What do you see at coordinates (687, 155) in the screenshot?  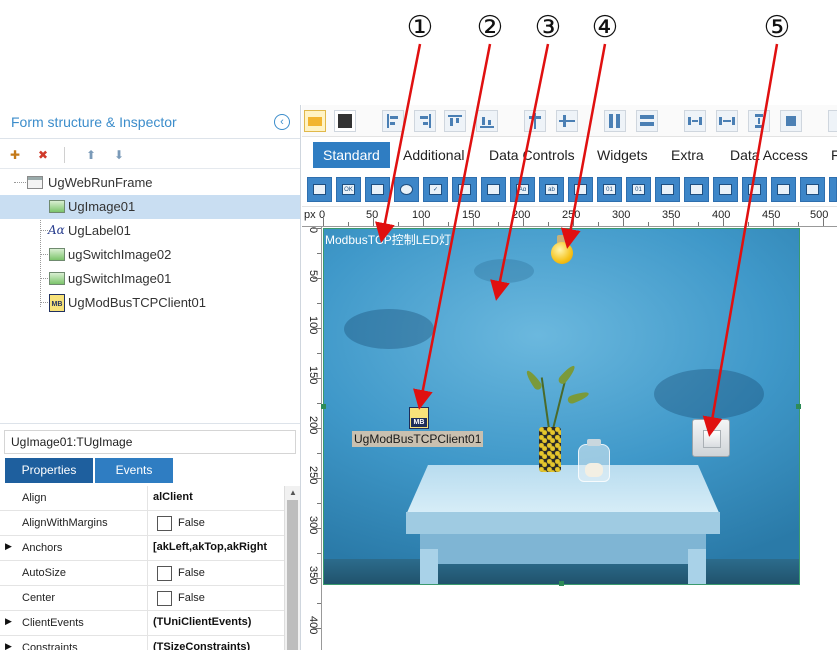 I see `tab-extra: Extra` at bounding box center [687, 155].